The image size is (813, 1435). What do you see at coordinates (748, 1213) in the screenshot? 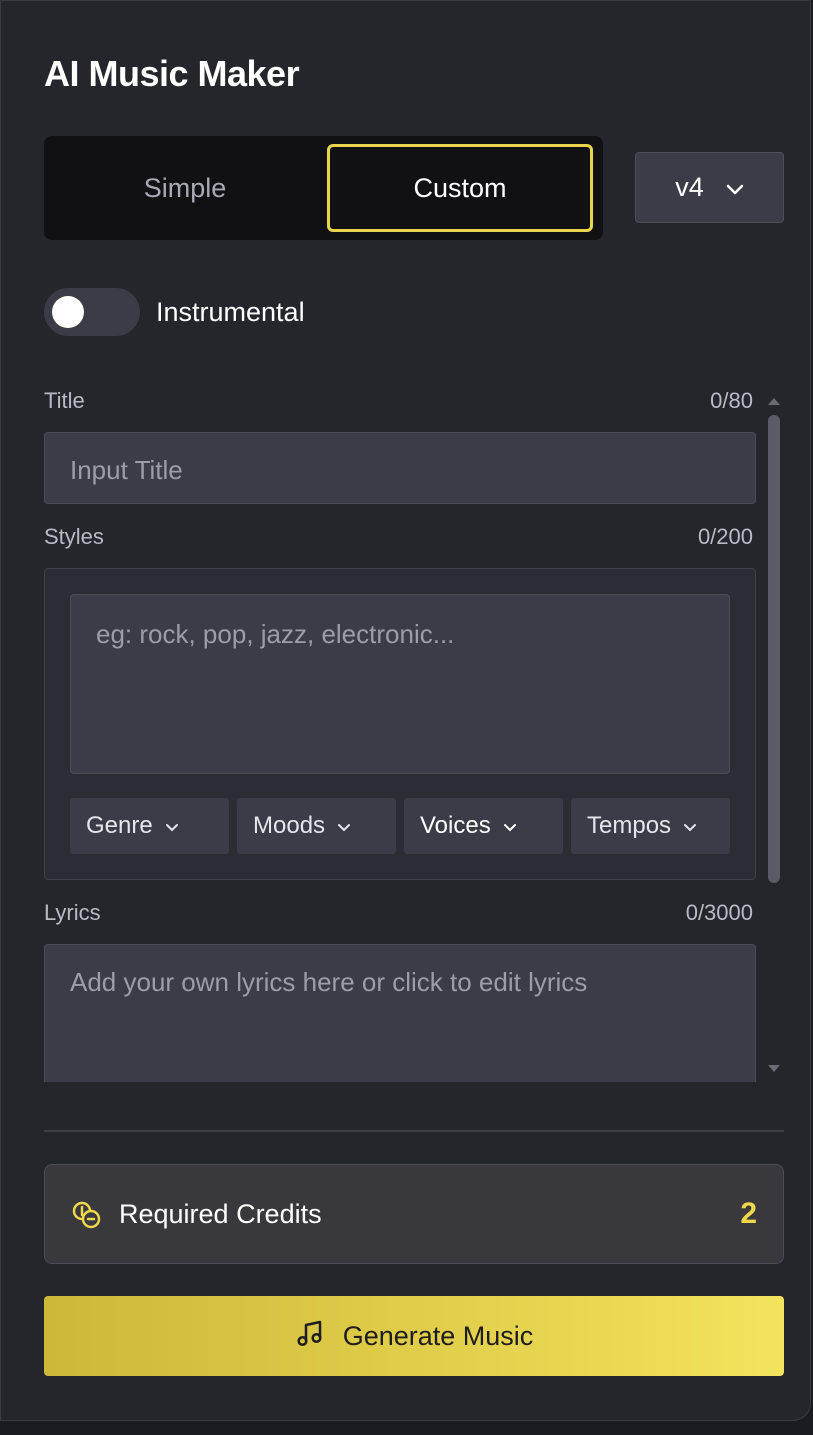
I see `credits-value: 2` at bounding box center [748, 1213].